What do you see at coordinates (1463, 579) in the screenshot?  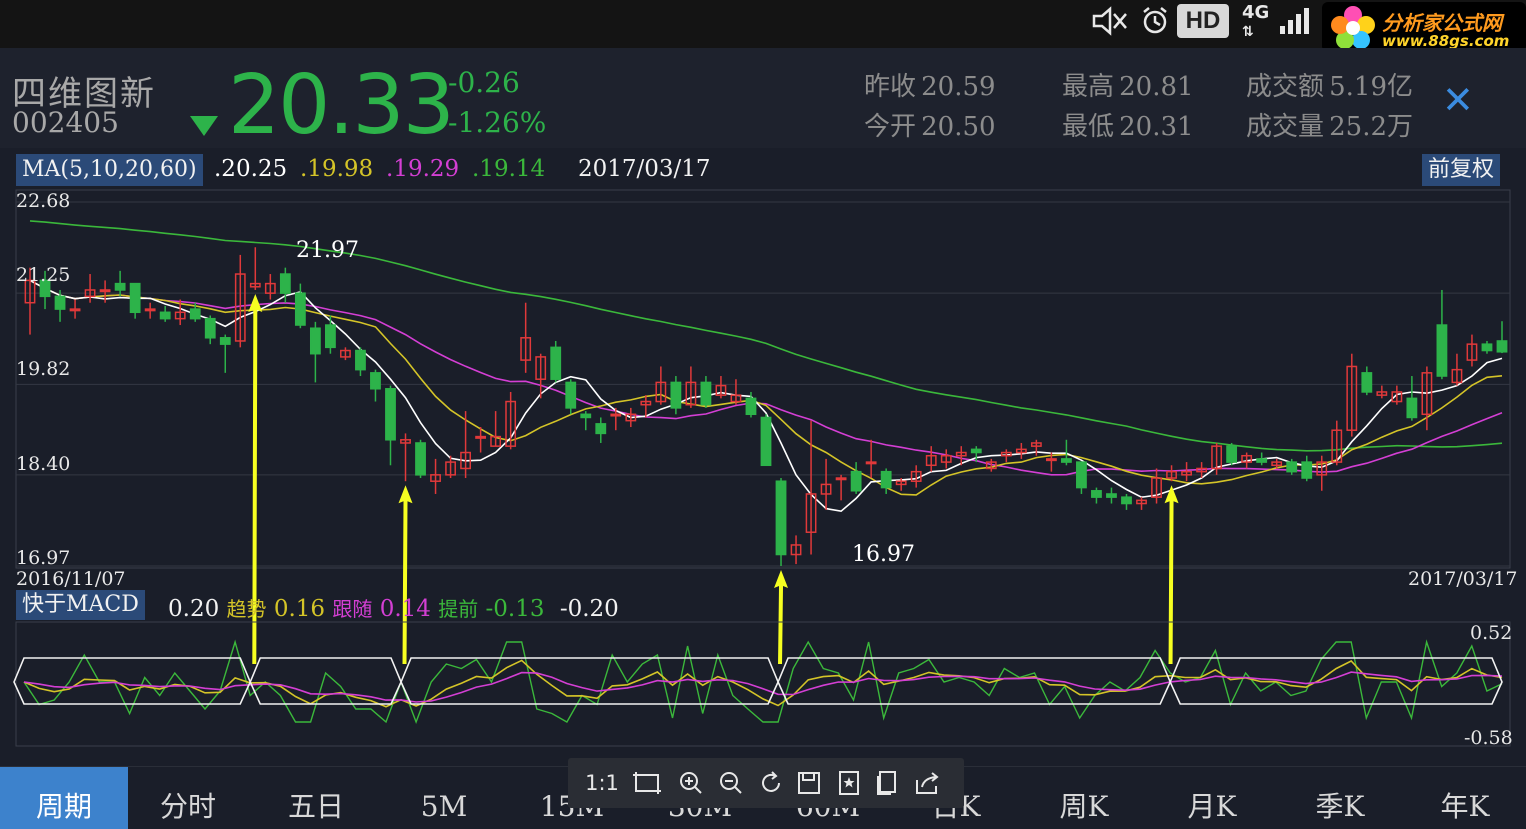 I see `x-end-date: 2017/03/17` at bounding box center [1463, 579].